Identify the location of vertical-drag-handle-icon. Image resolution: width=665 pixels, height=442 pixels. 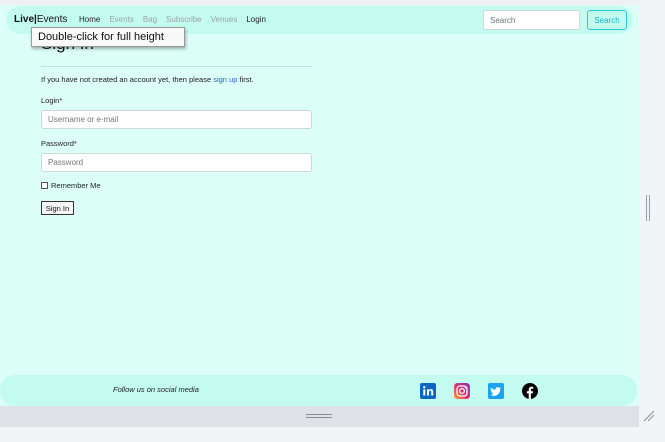
(649, 208).